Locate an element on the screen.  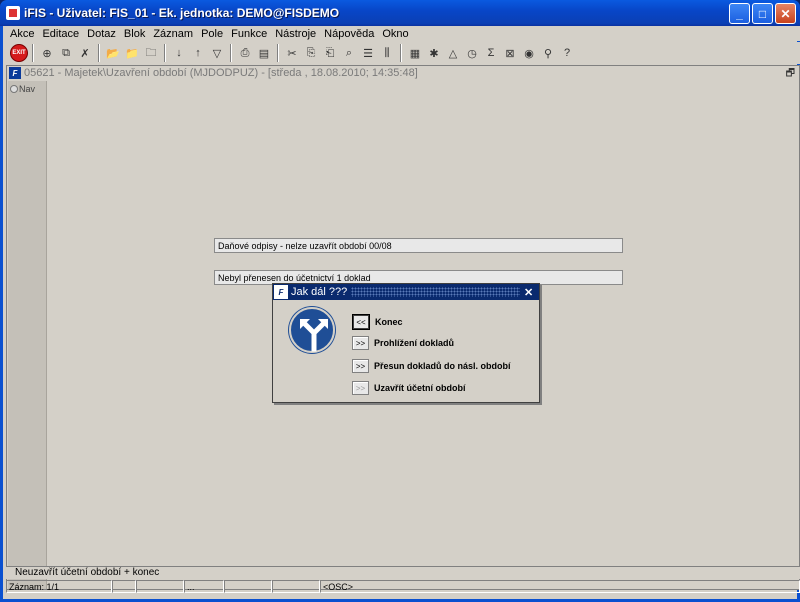
menu-editace: Editace is located at coordinates (60, 34).